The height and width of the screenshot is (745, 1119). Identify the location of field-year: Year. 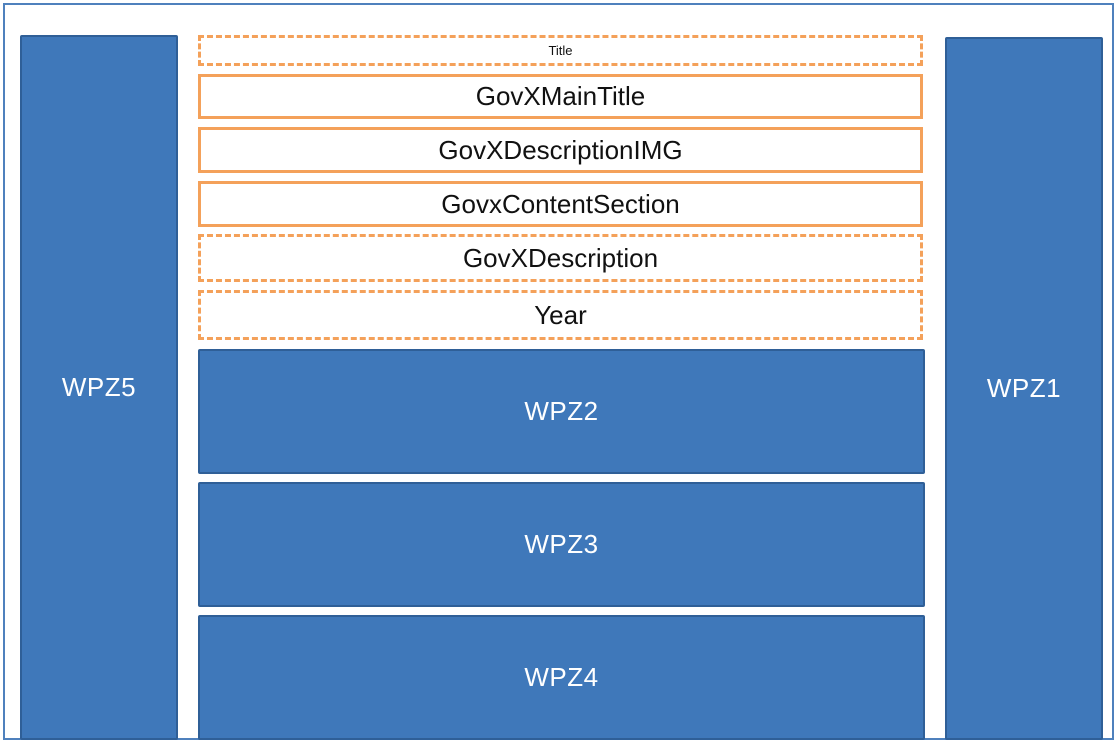
(560, 315).